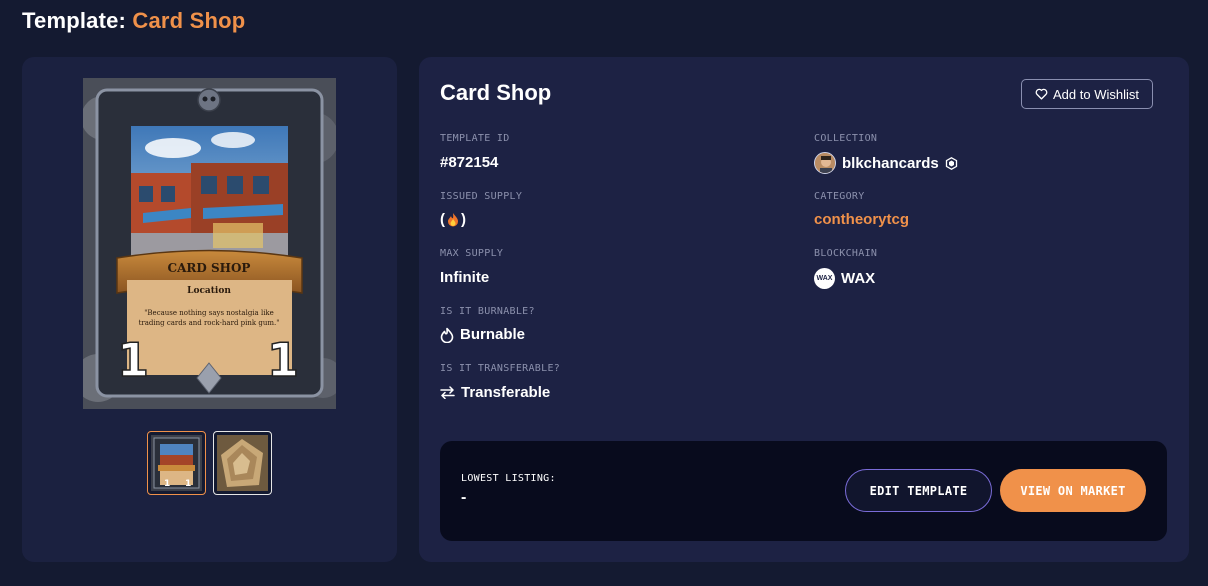 Image resolution: width=1208 pixels, height=586 pixels. What do you see at coordinates (496, 92) in the screenshot?
I see `template-name: Card Shop` at bounding box center [496, 92].